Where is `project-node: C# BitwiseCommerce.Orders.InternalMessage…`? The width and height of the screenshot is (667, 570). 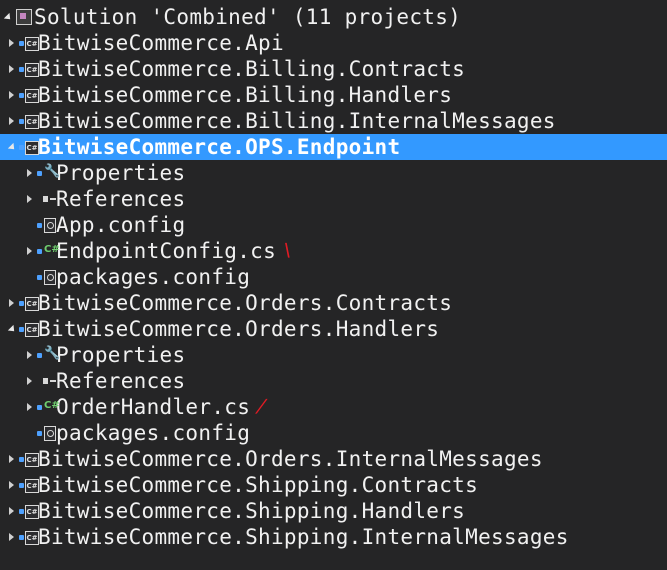
project-node: C# BitwiseCommerce.Orders.InternalMessage… is located at coordinates (333, 459).